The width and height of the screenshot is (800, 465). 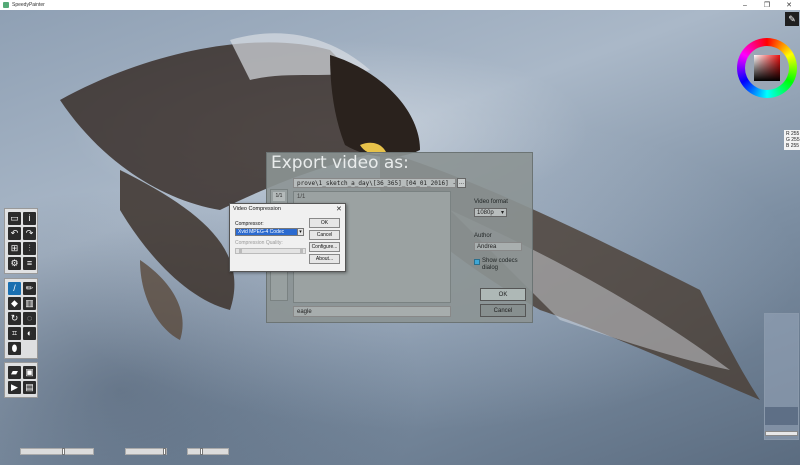 I want to click on filename-field: eagle, so click(x=372, y=311).